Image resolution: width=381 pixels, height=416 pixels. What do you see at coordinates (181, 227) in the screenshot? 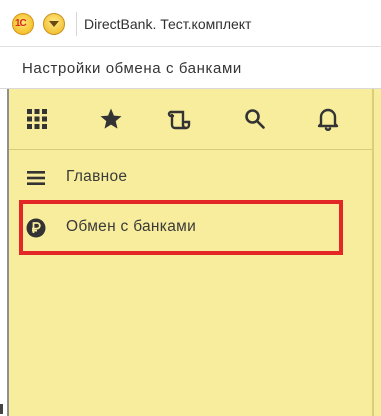
I see `selection-highlight` at bounding box center [181, 227].